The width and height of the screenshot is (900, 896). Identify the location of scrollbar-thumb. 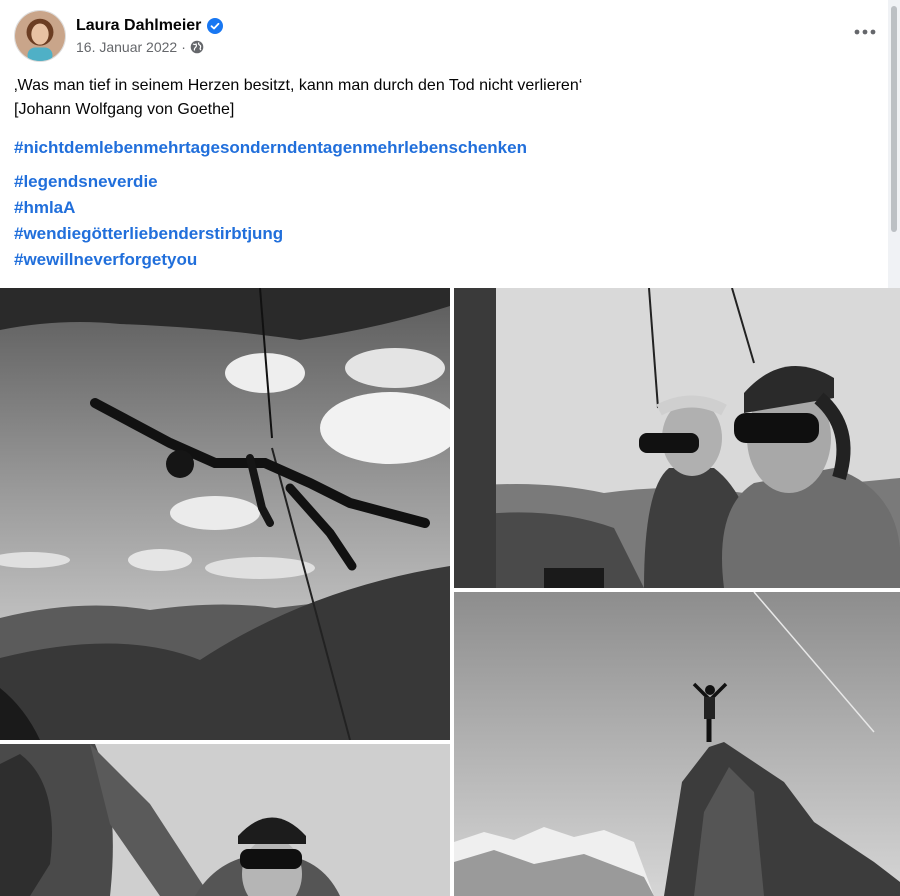
(894, 119).